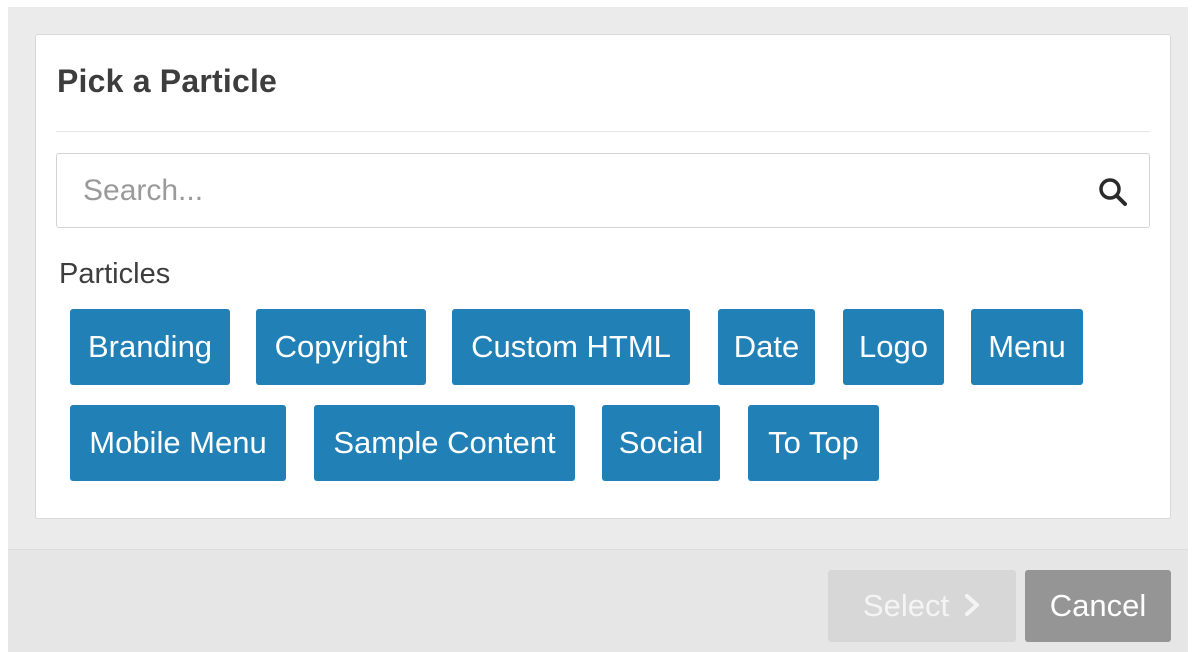 Image resolution: width=1196 pixels, height=652 pixels. What do you see at coordinates (1027, 347) in the screenshot?
I see `particle-menu: Menu` at bounding box center [1027, 347].